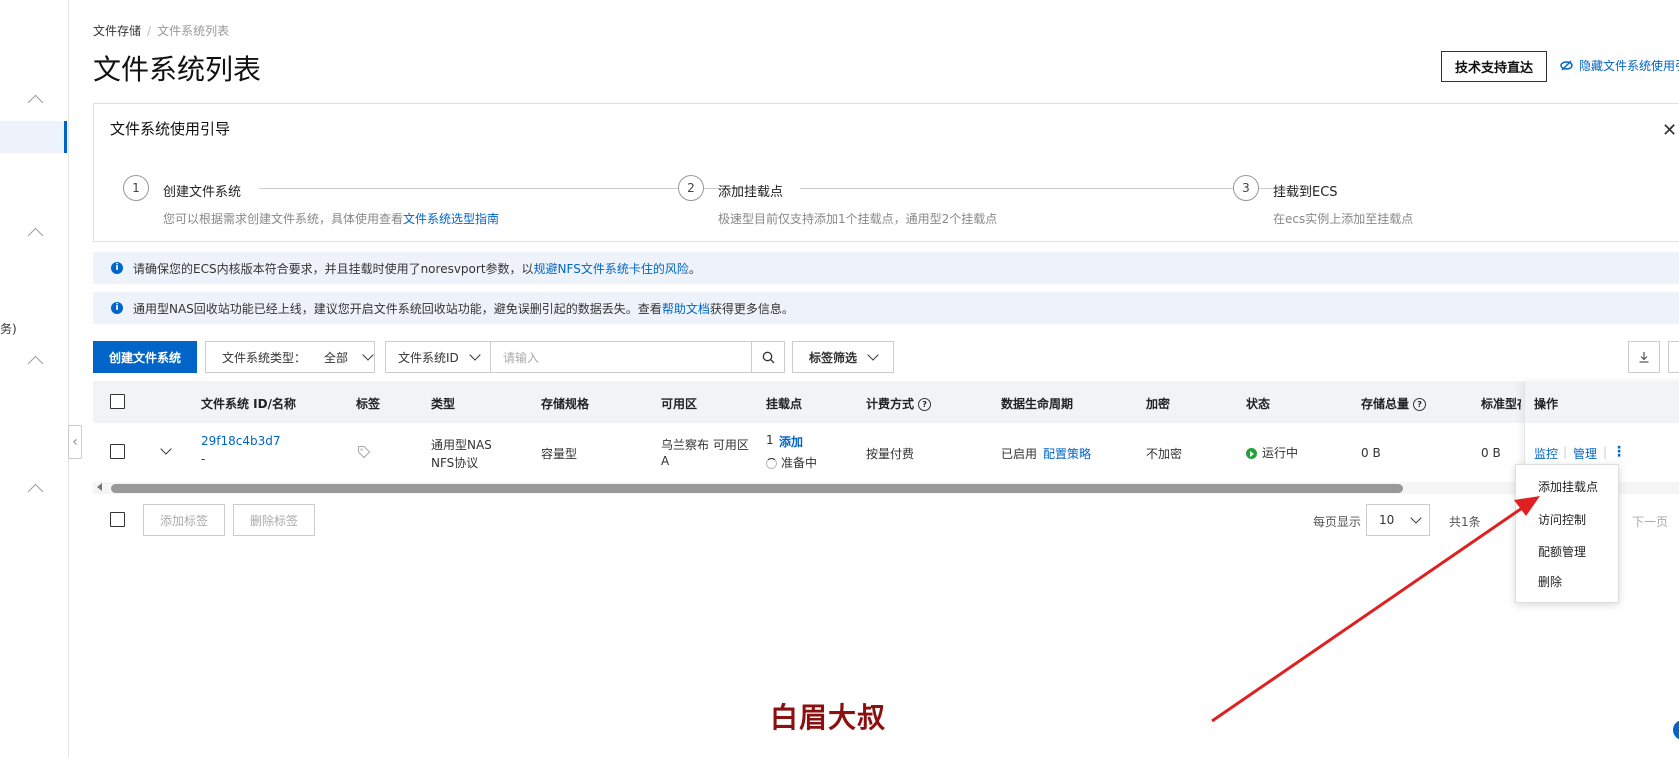 The height and width of the screenshot is (757, 1679). I want to click on mount-count: 1, so click(770, 440).